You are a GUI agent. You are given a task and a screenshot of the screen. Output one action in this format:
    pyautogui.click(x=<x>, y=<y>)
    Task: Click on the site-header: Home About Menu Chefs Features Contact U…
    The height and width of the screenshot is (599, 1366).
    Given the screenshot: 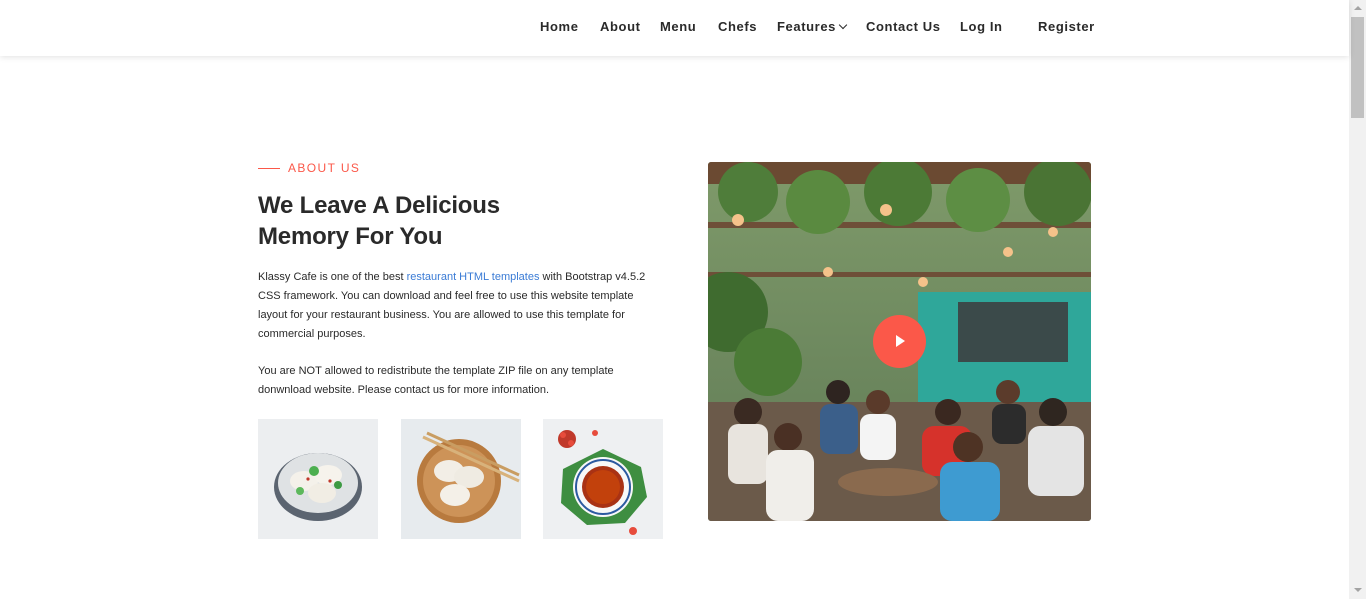 What is the action you would take?
    pyautogui.click(x=674, y=28)
    